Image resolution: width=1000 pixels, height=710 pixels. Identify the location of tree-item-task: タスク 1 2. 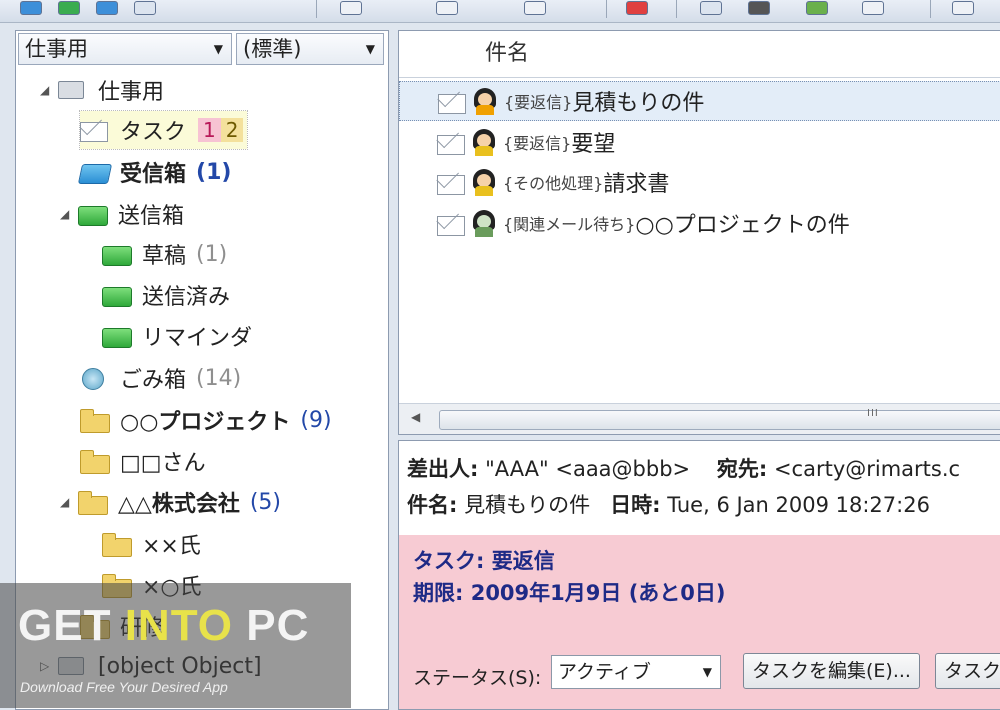
(163, 130).